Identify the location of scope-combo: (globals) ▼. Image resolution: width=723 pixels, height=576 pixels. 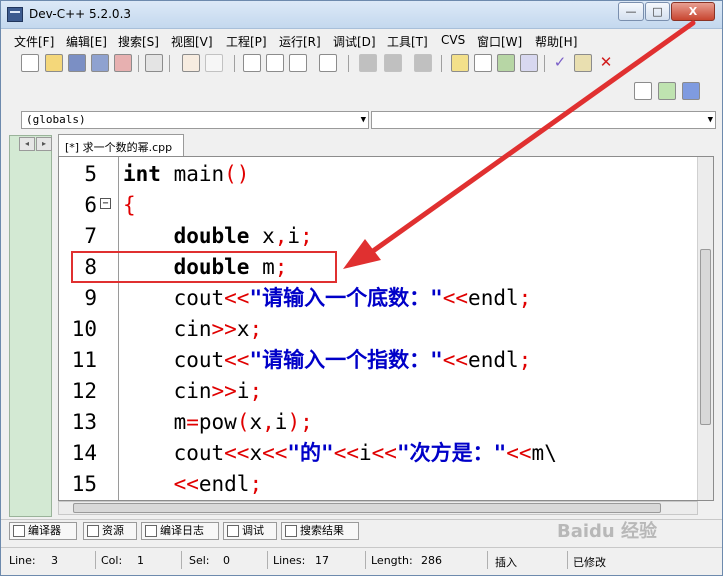
(195, 120).